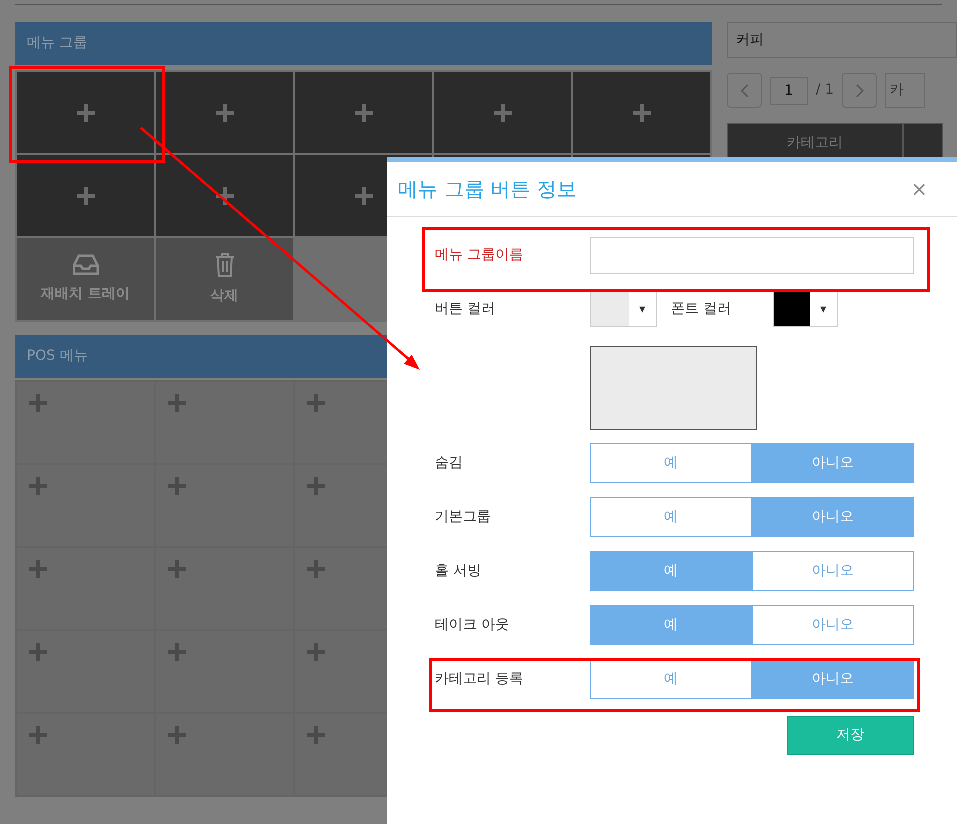 The height and width of the screenshot is (824, 957). I want to click on panel-title: POS 메뉴, so click(57, 356).